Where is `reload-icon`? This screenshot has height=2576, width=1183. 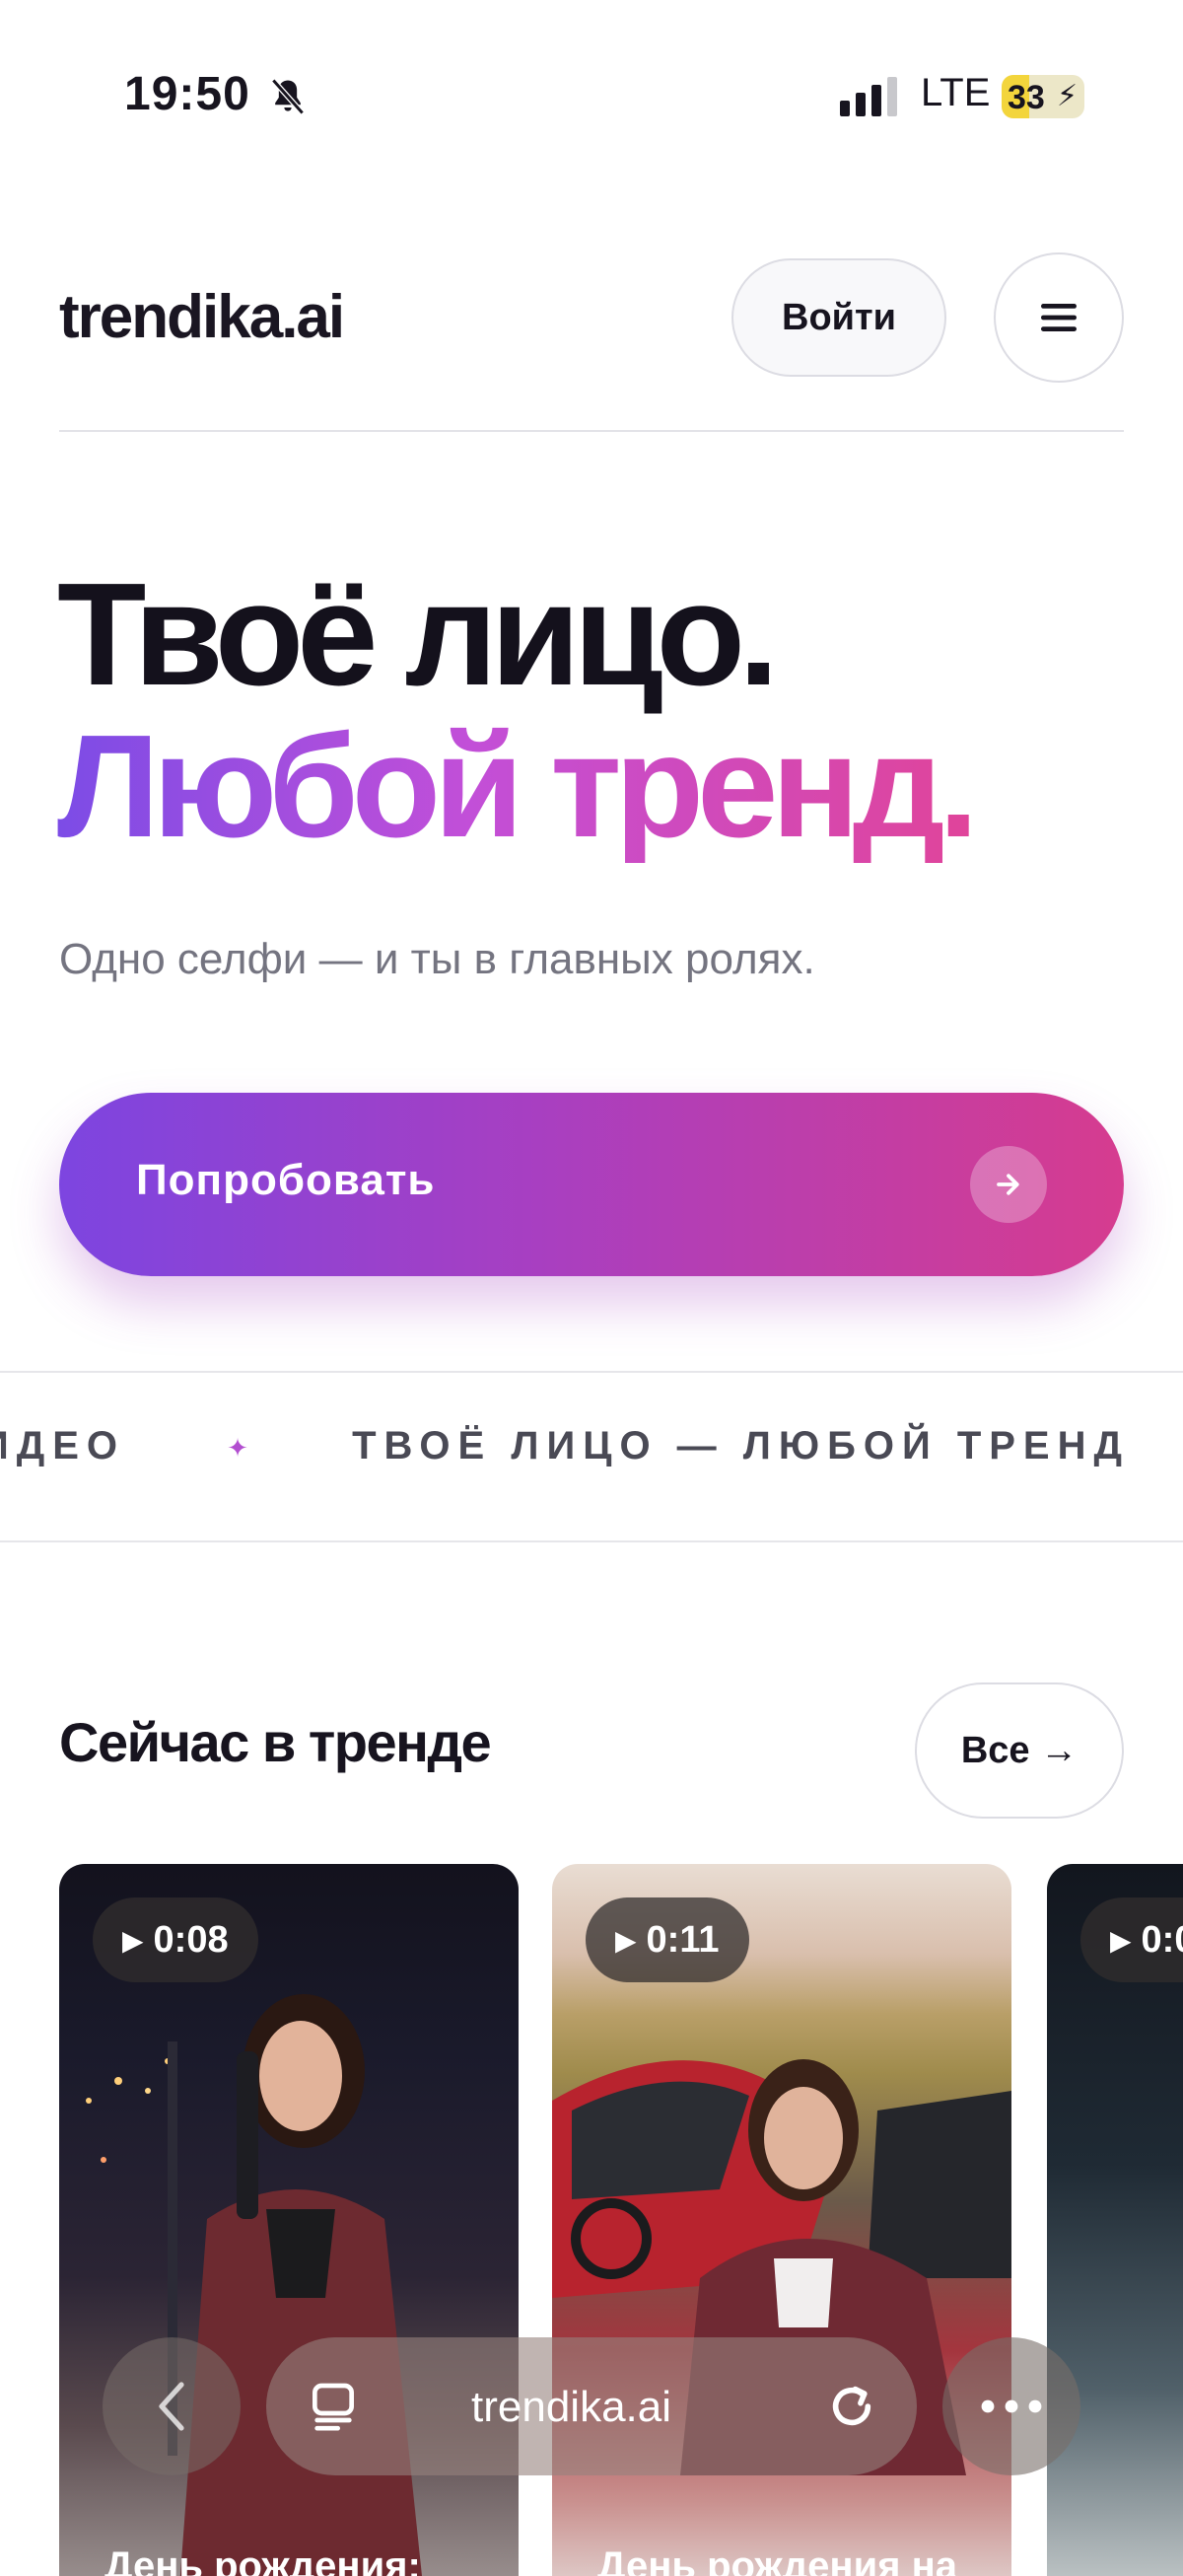
reload-icon is located at coordinates (851, 2407).